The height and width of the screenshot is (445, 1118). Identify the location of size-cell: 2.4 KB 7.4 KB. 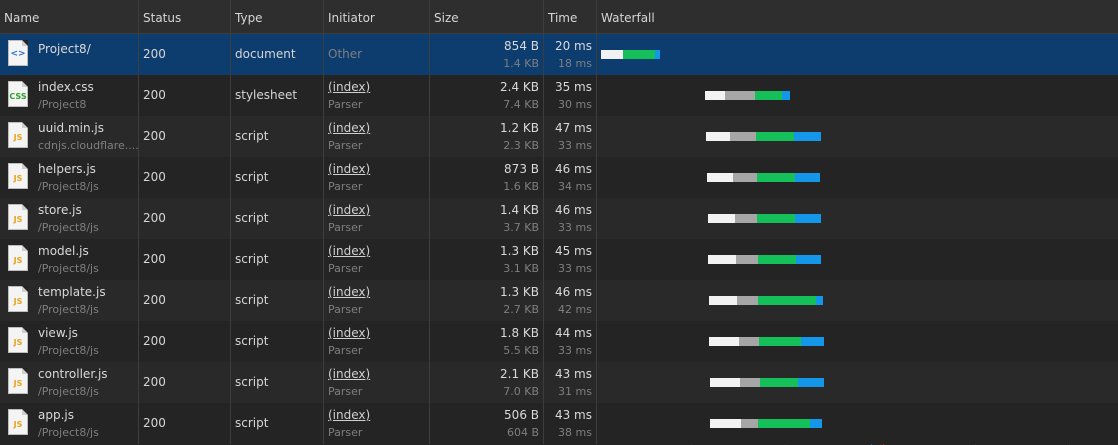
(487, 95).